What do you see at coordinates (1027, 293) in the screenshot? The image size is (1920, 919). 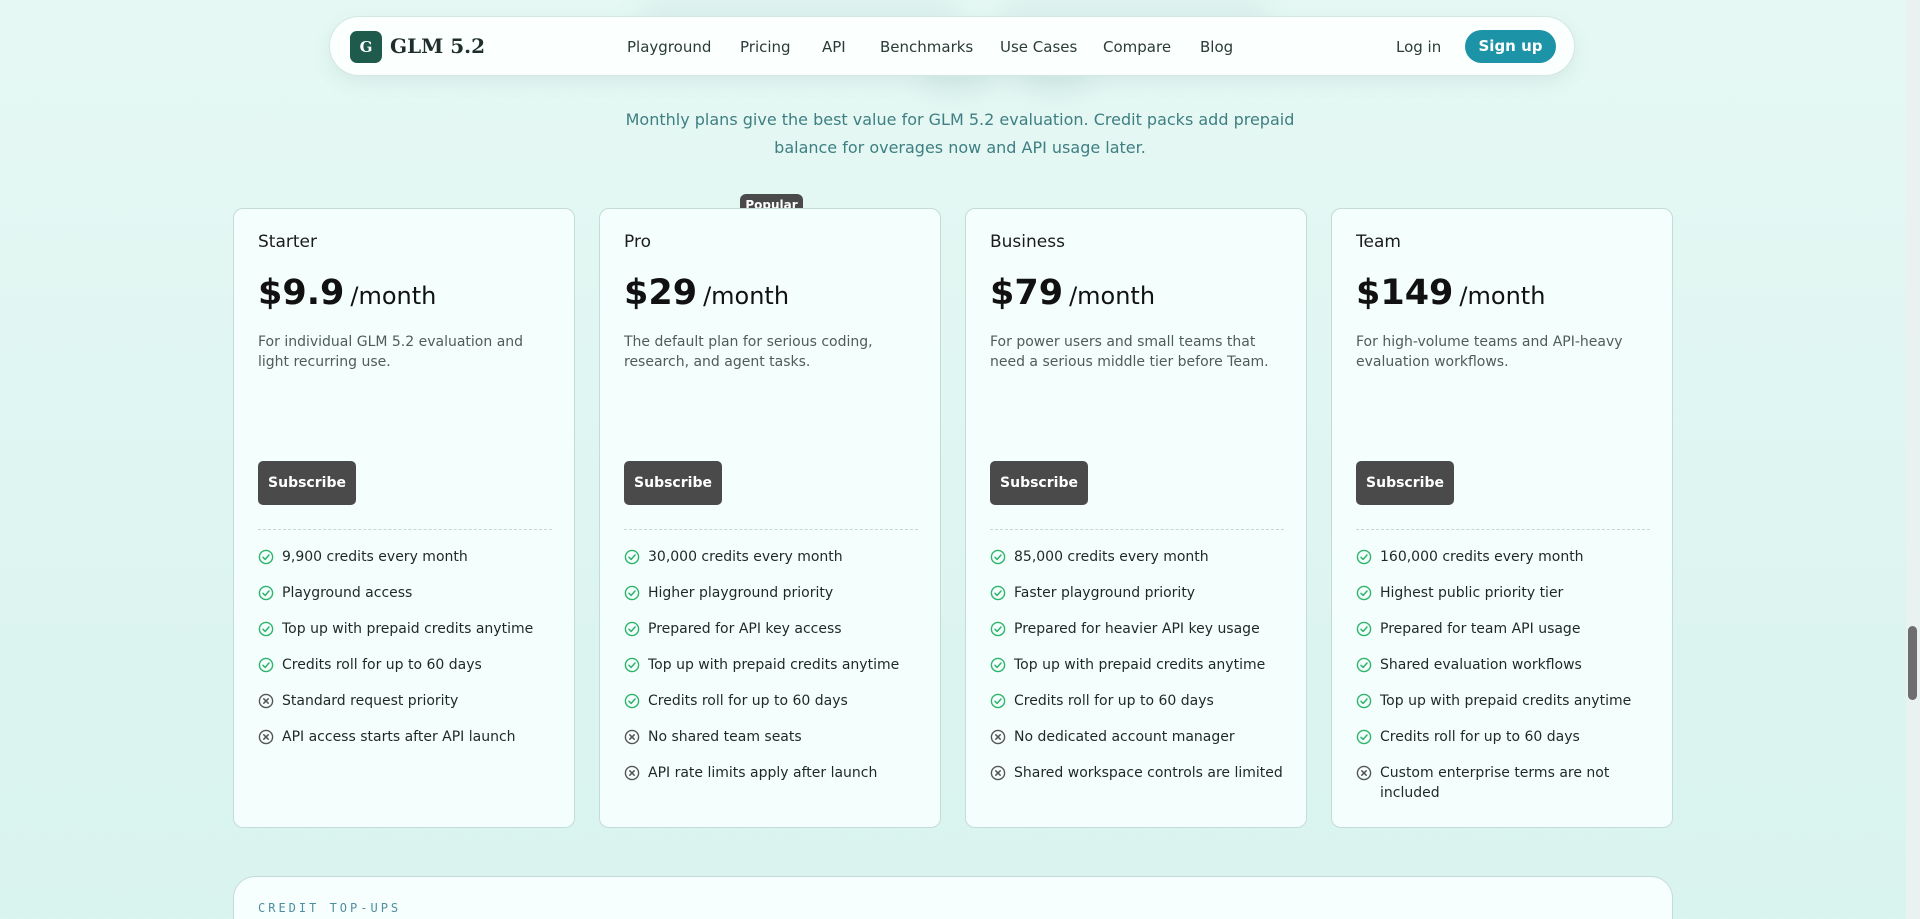 I see `price-amount: $79` at bounding box center [1027, 293].